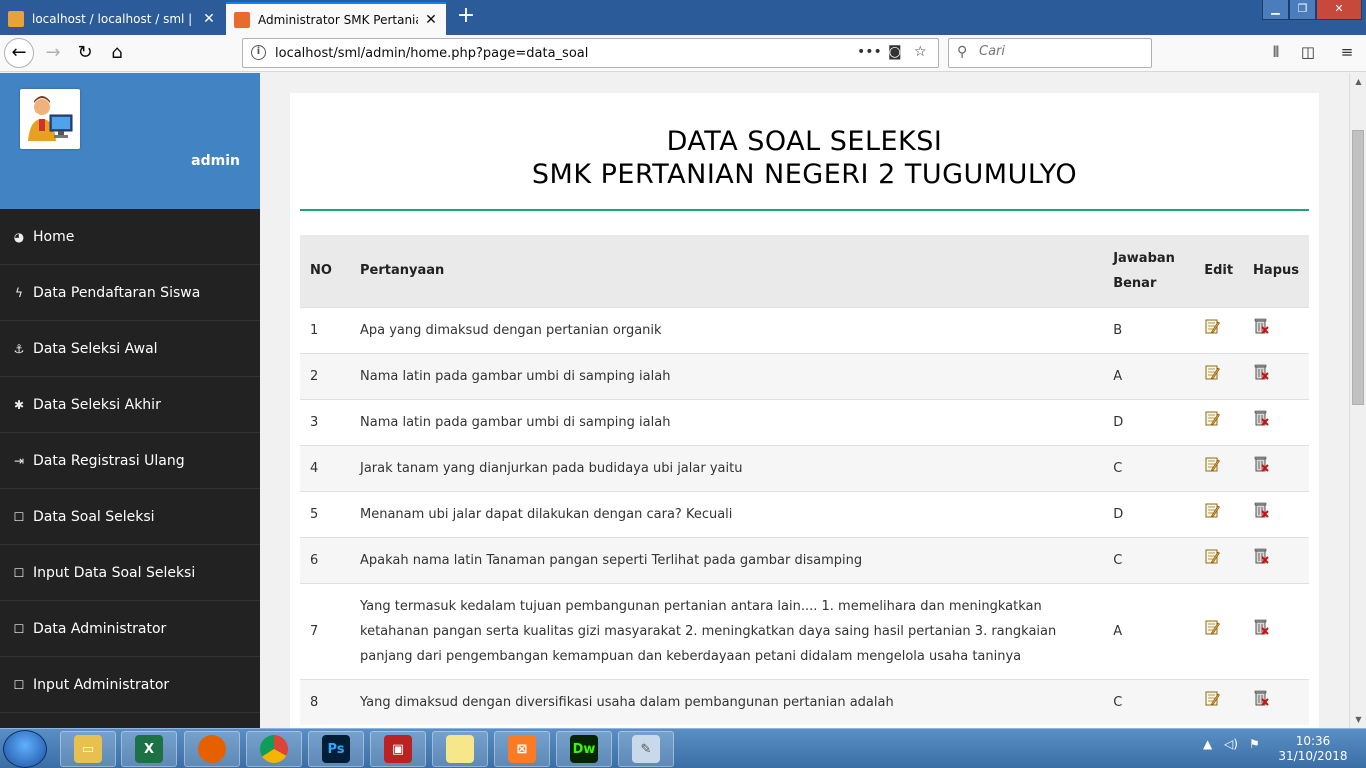 This screenshot has height=768, width=1366. I want to click on site-info-icon: i, so click(258, 52).